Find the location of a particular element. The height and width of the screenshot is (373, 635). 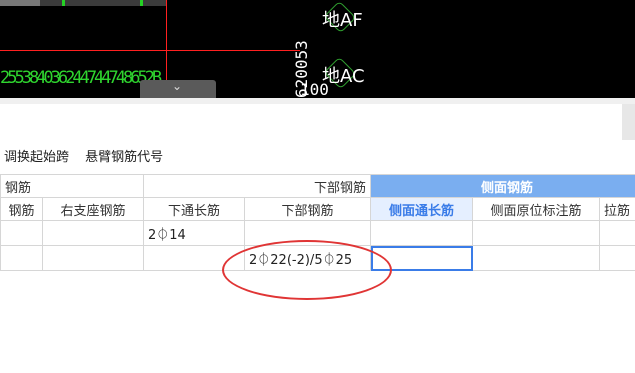

panel-splitter is located at coordinates (317, 101).